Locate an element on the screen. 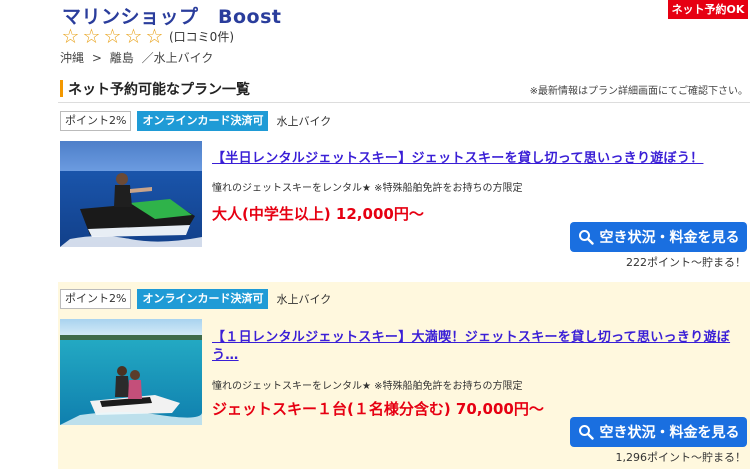  star-rating: ☆ ☆ ☆ ☆ ☆ is located at coordinates (112, 36).